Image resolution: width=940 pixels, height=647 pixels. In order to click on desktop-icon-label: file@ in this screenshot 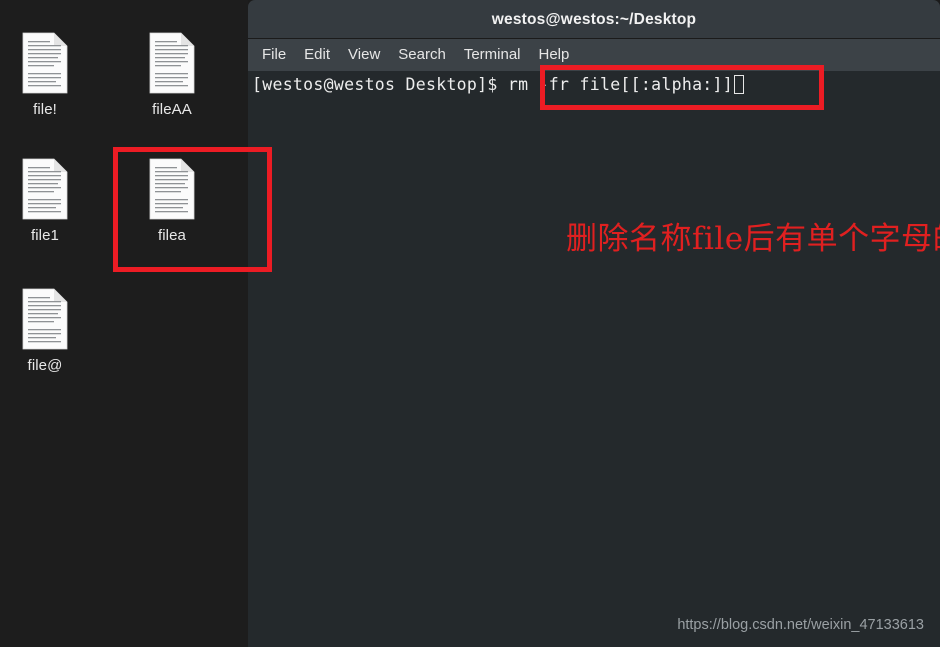, I will do `click(45, 365)`.